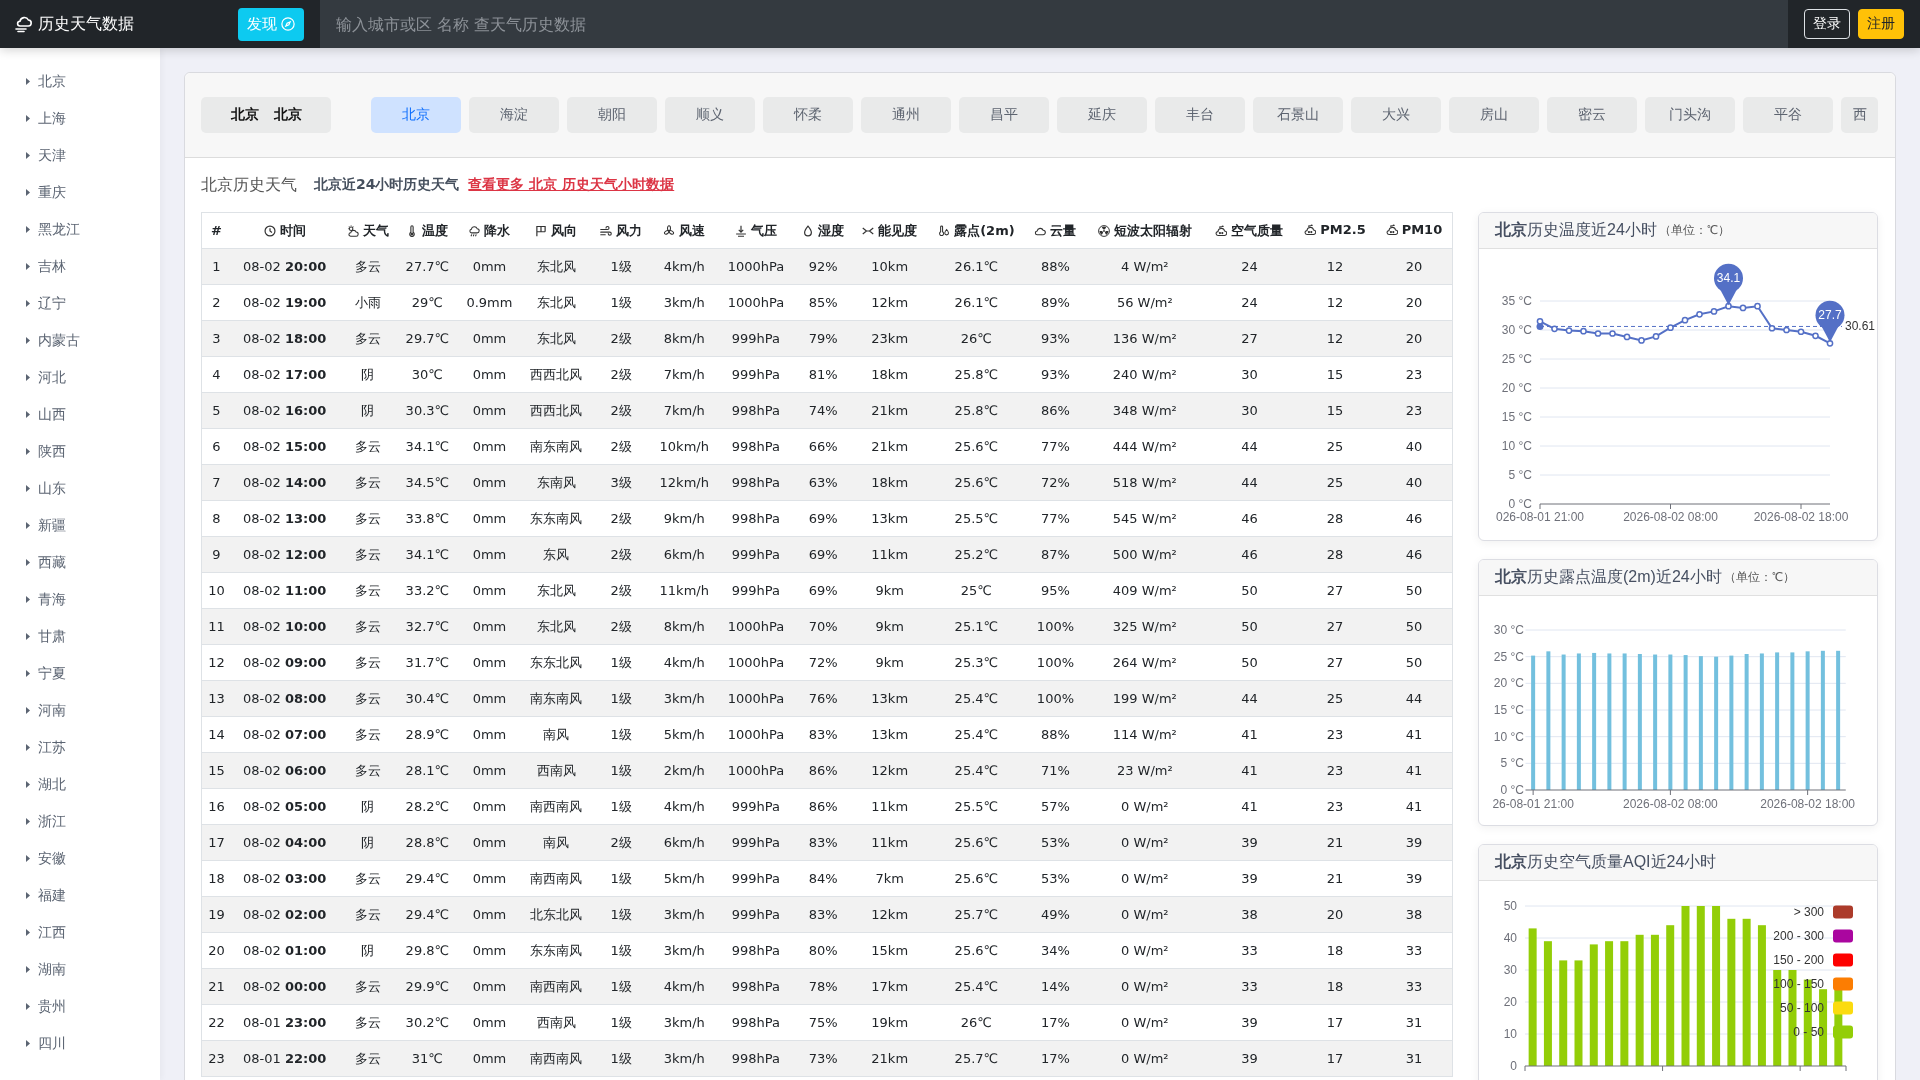 The image size is (1920, 1080). What do you see at coordinates (556, 1058) in the screenshot?
I see `table-cell: 南西南风` at bounding box center [556, 1058].